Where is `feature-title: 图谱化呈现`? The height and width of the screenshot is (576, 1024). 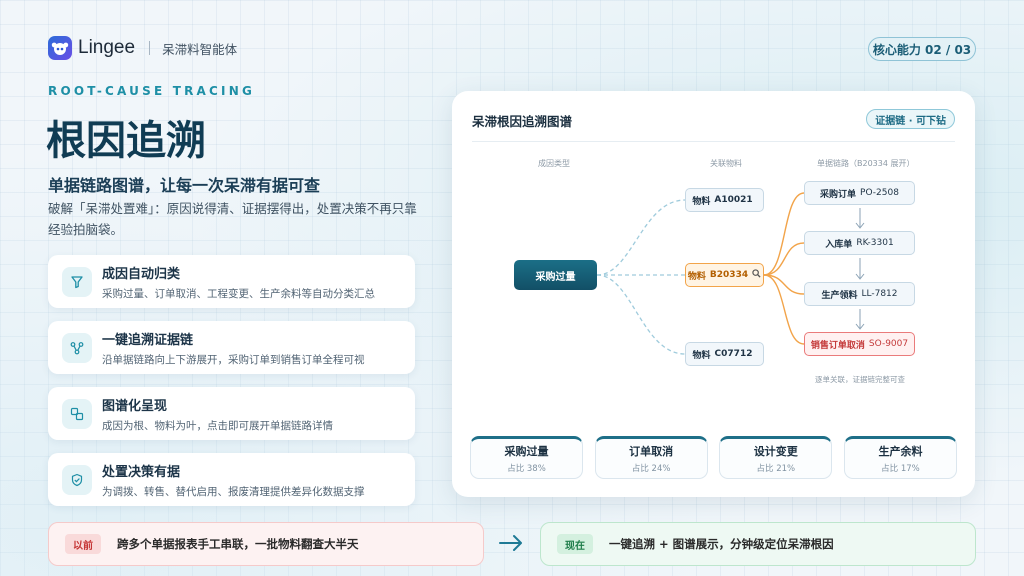 feature-title: 图谱化呈现 is located at coordinates (135, 406).